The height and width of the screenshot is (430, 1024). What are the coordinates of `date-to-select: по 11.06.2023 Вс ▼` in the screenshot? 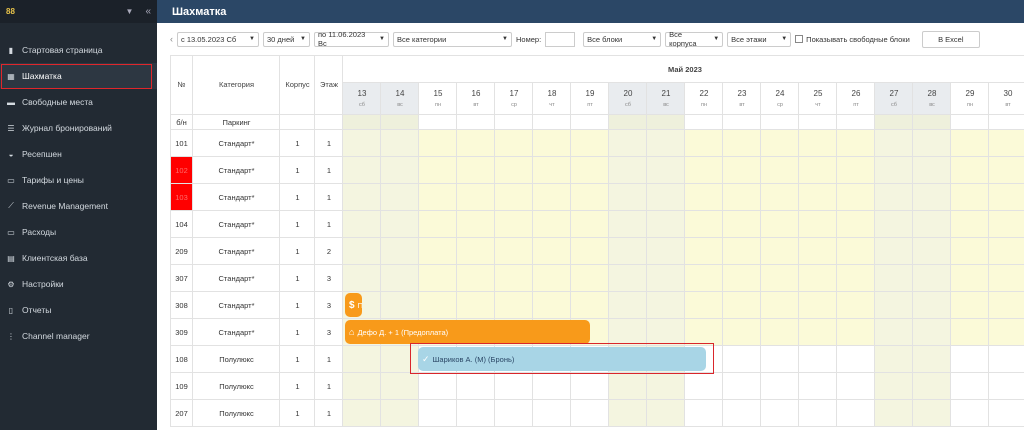 It's located at (351, 39).